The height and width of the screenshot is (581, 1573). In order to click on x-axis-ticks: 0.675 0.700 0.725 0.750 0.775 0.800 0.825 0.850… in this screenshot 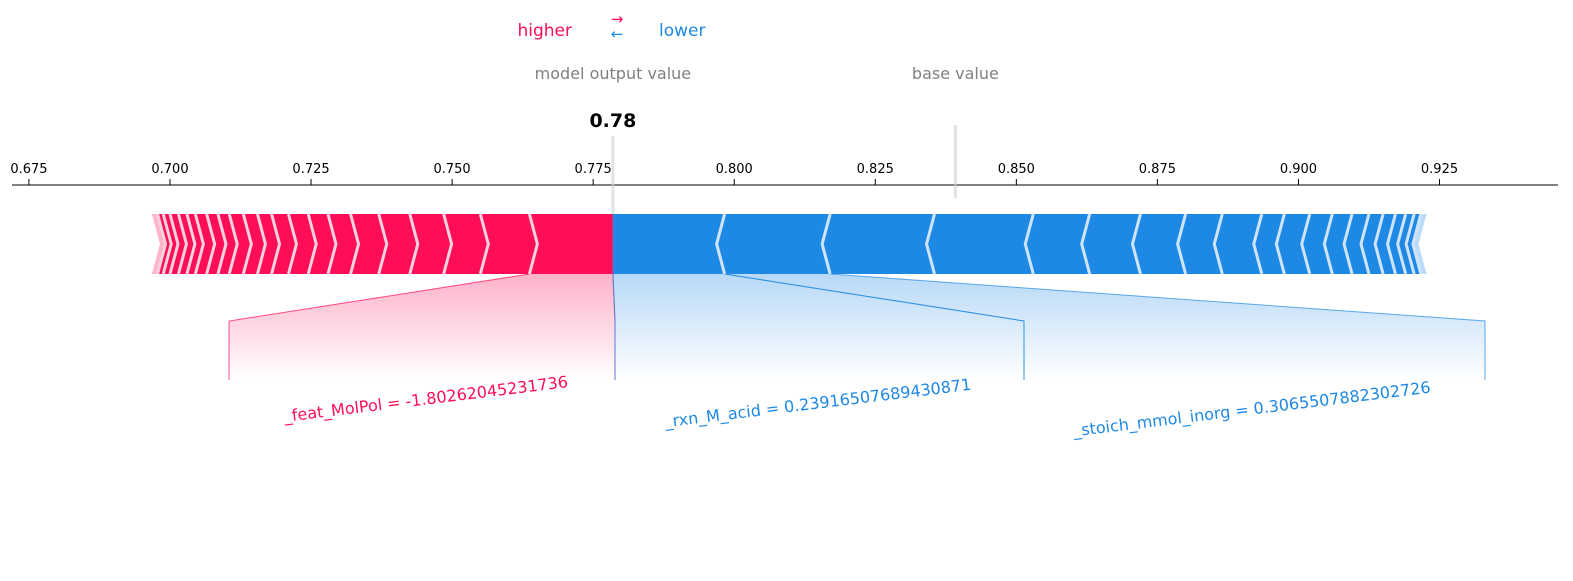, I will do `click(734, 173)`.